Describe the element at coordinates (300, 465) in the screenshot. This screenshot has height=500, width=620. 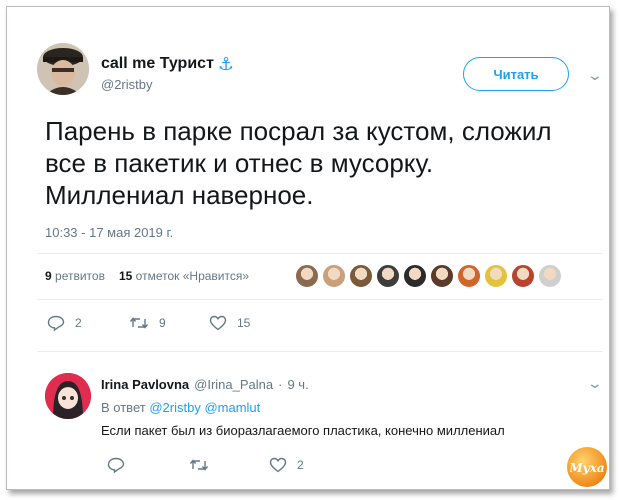
I see `like-count: 2` at that location.